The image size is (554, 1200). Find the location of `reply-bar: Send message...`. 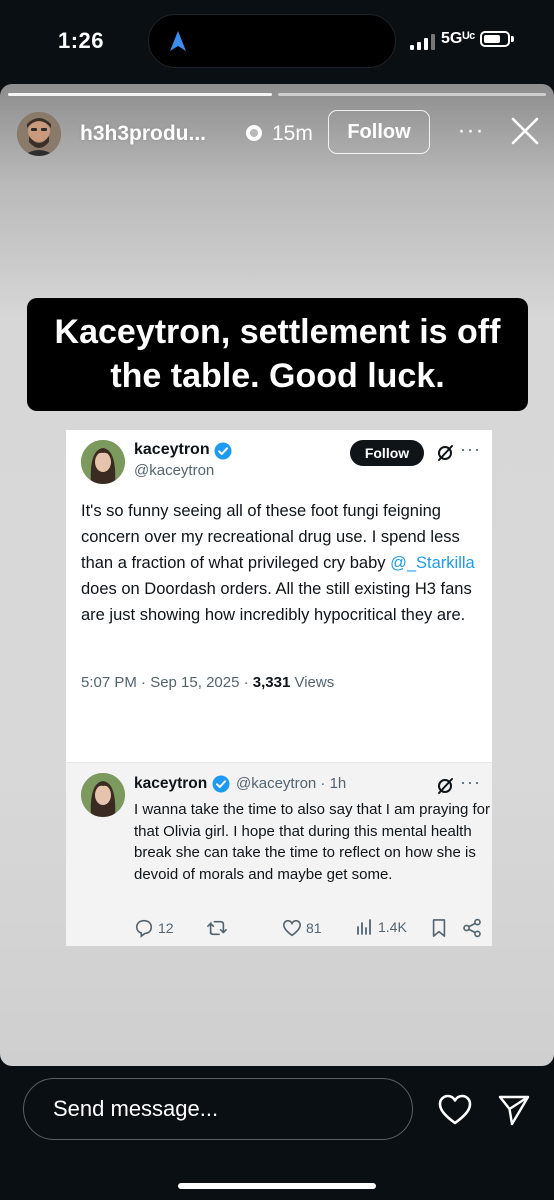

reply-bar: Send message... is located at coordinates (277, 1133).